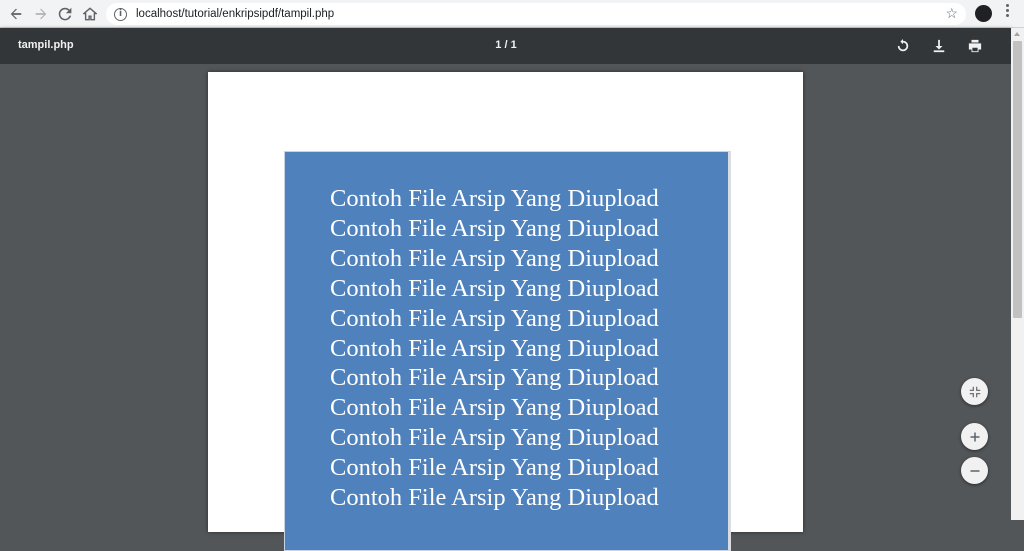 This screenshot has height=551, width=1024. I want to click on download-icon, so click(939, 46).